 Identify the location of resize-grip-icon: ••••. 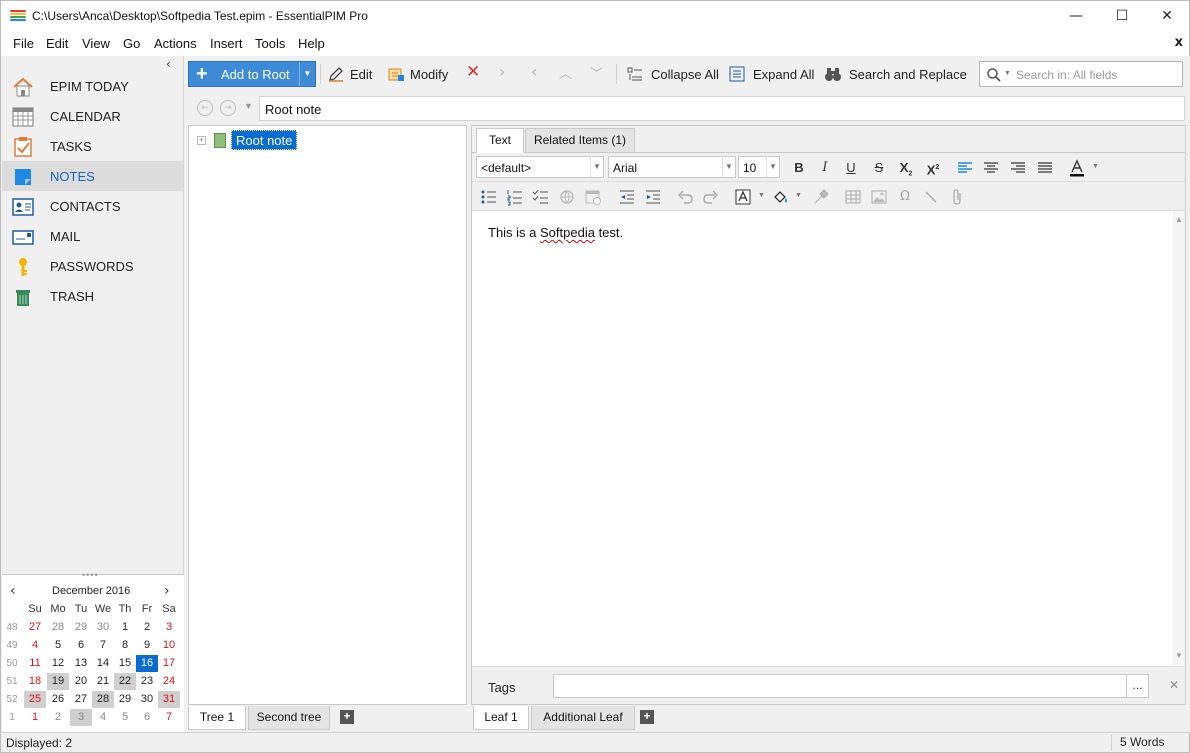
(90, 575).